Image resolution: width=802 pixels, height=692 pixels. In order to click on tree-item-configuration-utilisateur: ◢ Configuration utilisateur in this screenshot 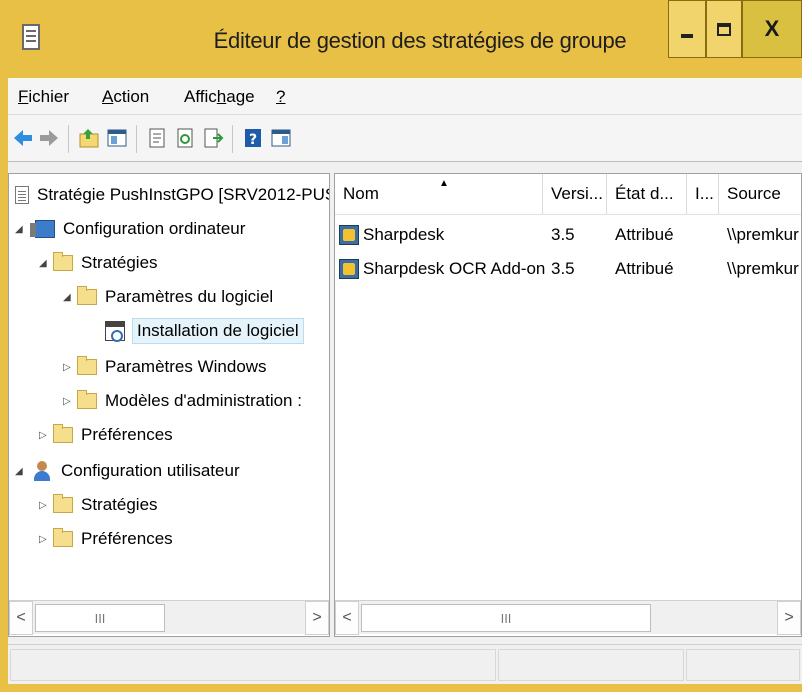, I will do `click(127, 471)`.